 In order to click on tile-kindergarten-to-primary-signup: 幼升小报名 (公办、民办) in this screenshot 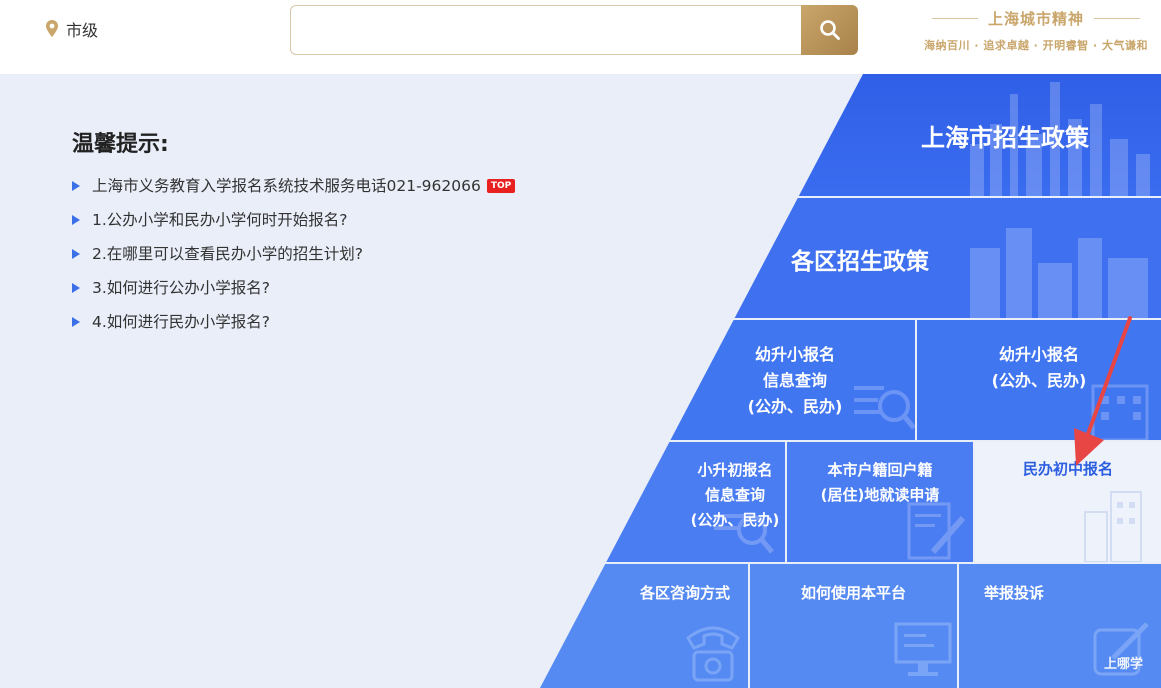, I will do `click(1039, 380)`.